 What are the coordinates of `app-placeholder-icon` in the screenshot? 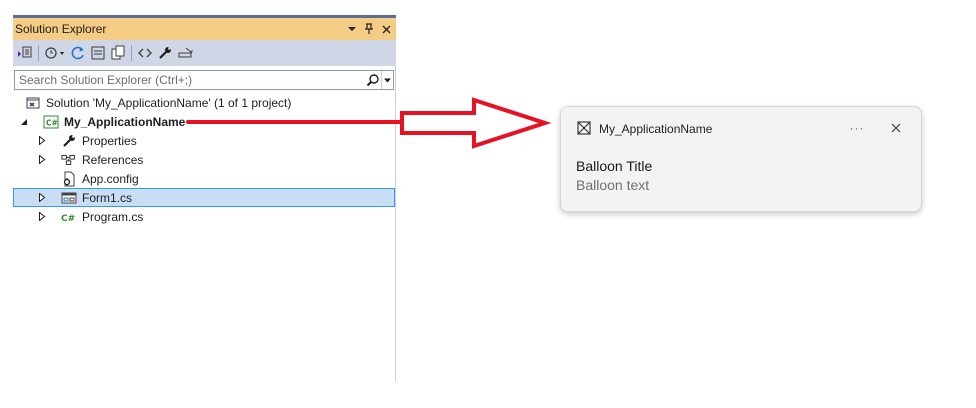 It's located at (584, 128).